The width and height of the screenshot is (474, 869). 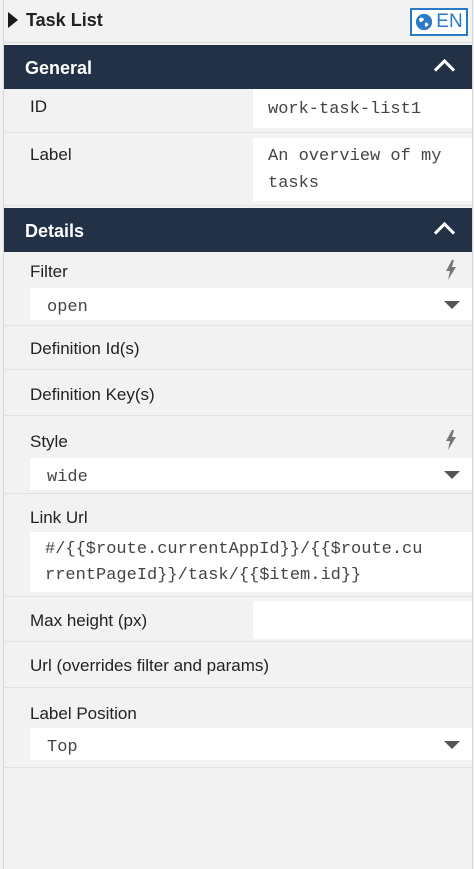 I want to click on property-label-definition-keys: Definition Key(s), so click(x=92, y=394).